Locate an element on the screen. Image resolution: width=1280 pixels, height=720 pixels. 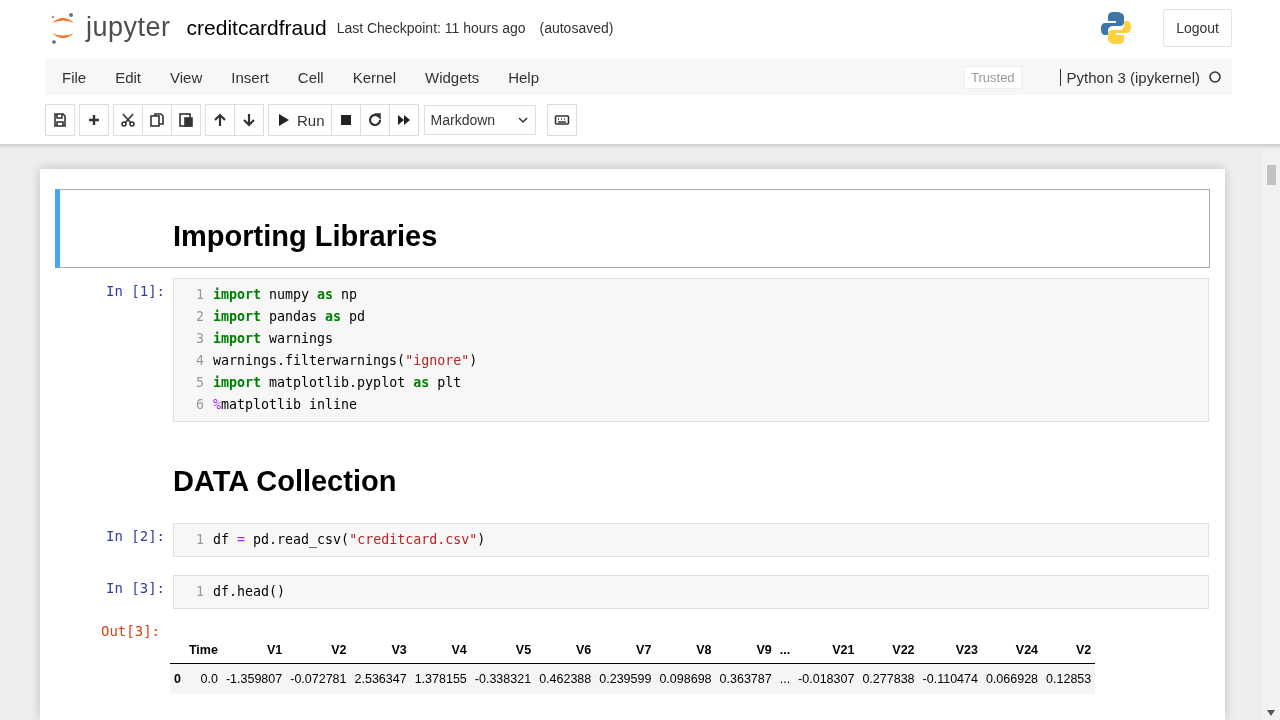
menu-item: File is located at coordinates (74, 77).